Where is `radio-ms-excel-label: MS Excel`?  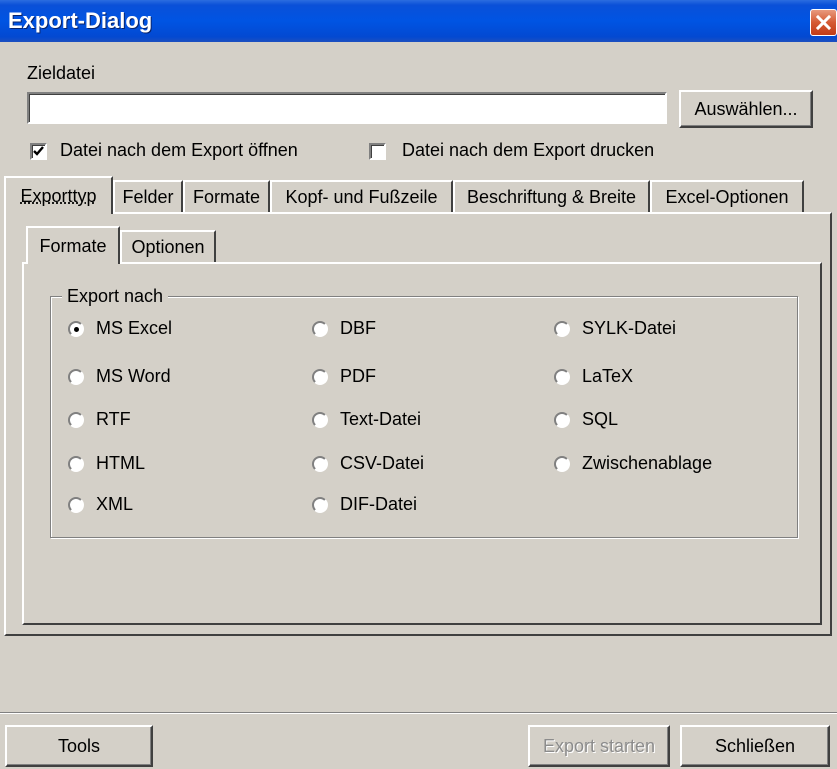
radio-ms-excel-label: MS Excel is located at coordinates (134, 328).